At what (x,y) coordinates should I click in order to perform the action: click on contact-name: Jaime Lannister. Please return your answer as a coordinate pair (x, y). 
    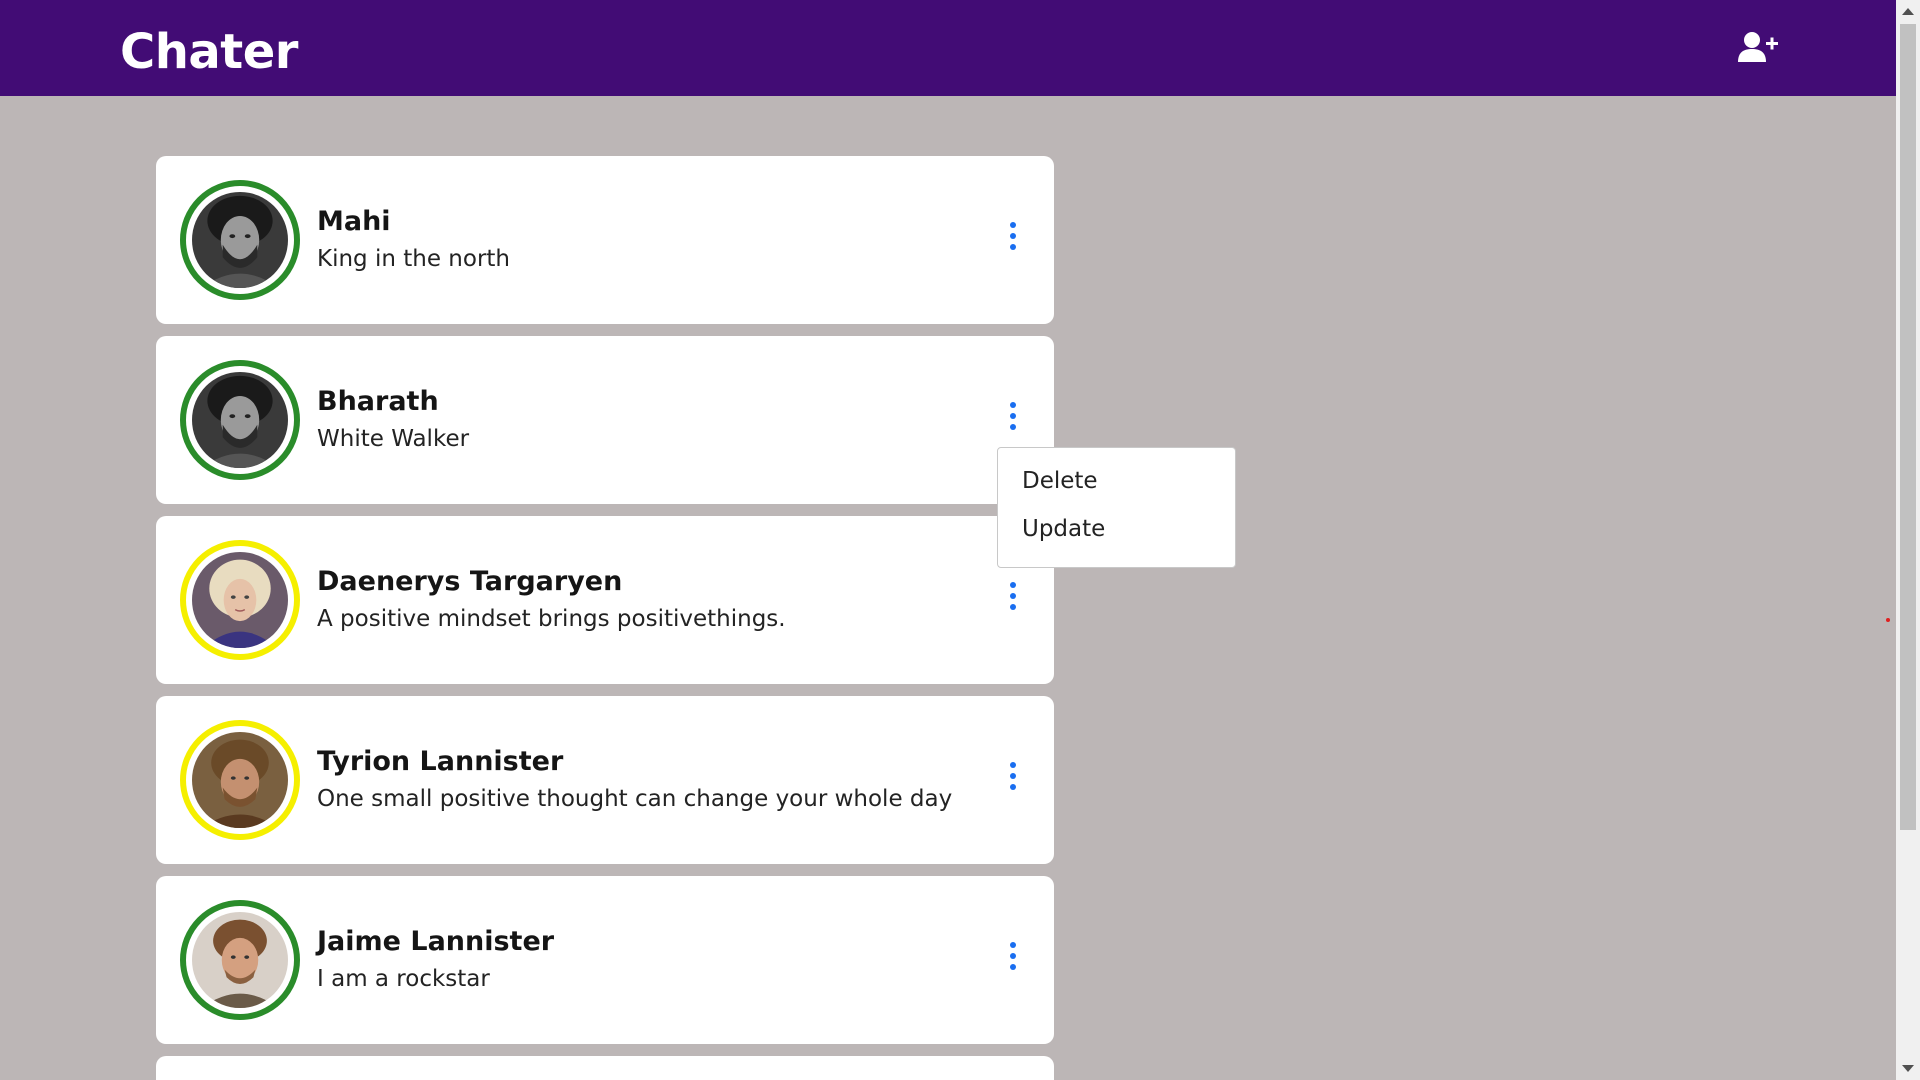
    Looking at the image, I should click on (436, 941).